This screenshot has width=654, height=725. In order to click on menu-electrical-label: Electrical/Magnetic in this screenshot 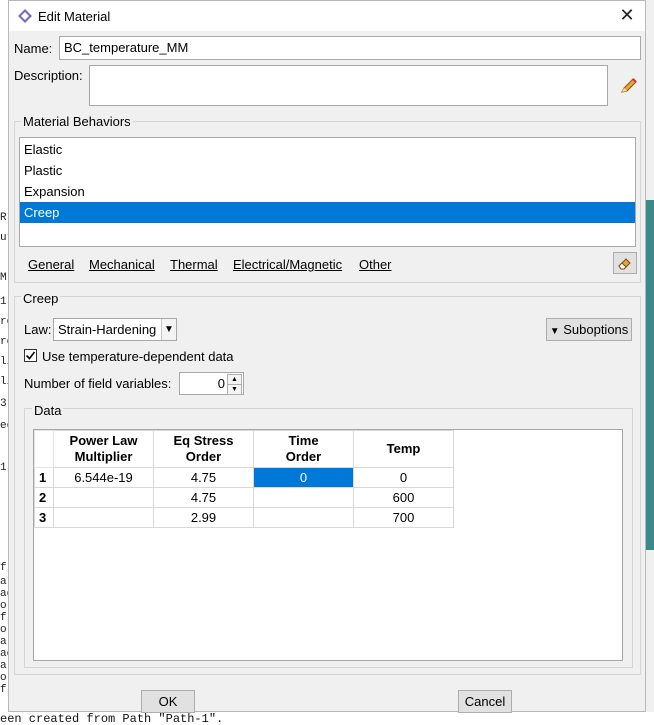, I will do `click(288, 264)`.